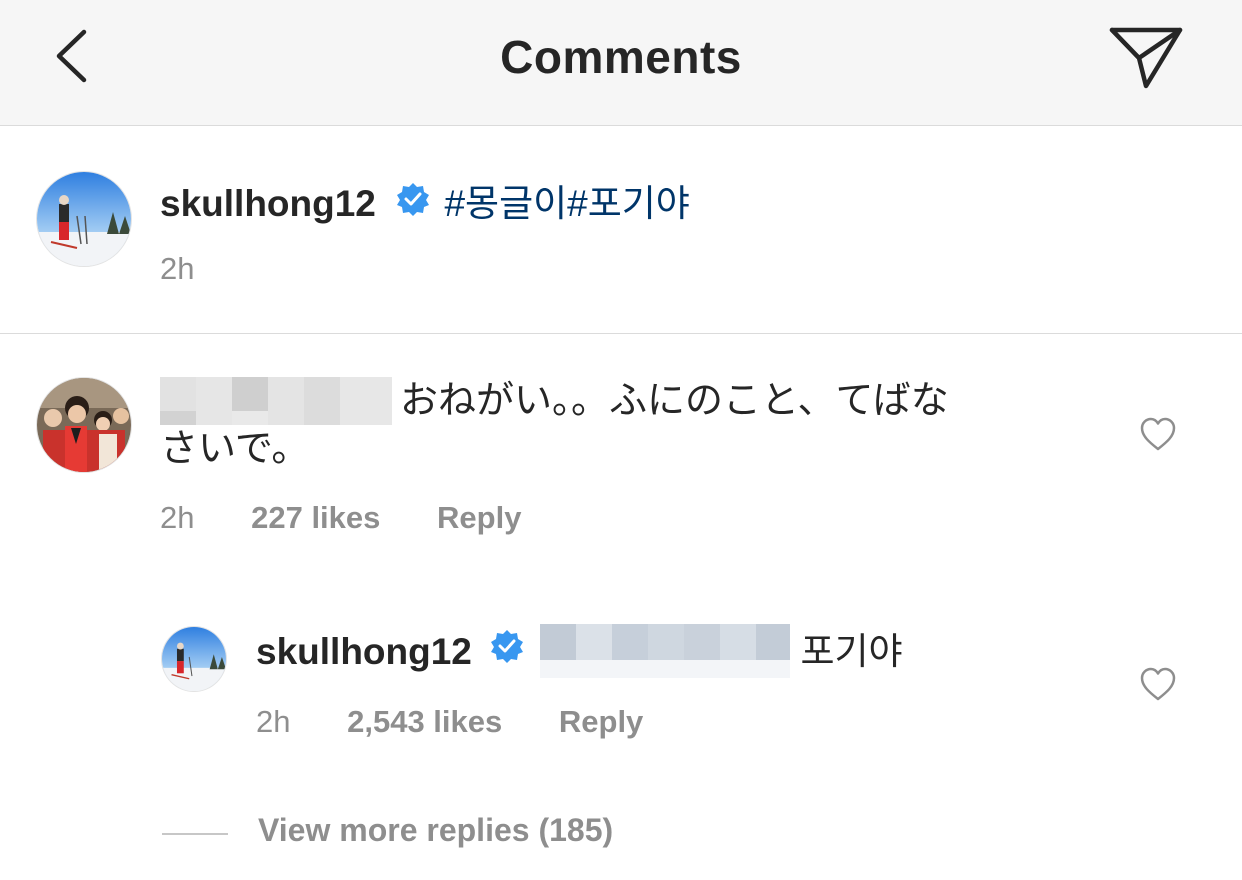  What do you see at coordinates (273, 721) in the screenshot?
I see `reply-time: 2h` at bounding box center [273, 721].